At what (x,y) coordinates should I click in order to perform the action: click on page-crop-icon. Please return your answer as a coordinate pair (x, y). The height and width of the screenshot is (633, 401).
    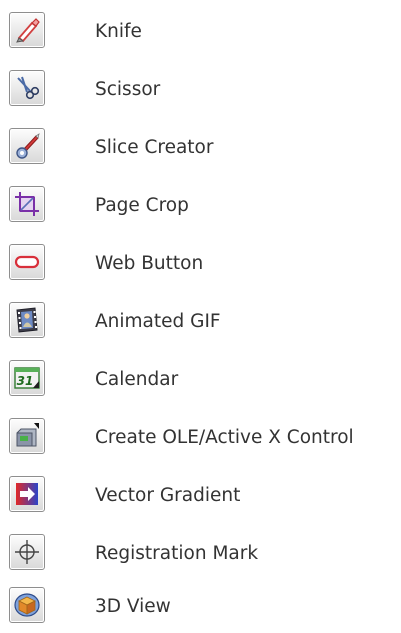
    Looking at the image, I should click on (27, 204).